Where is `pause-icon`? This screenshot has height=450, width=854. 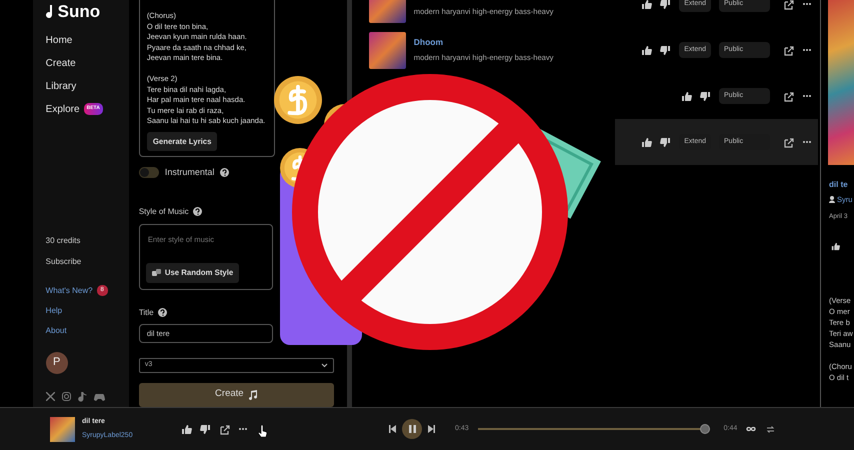
pause-icon is located at coordinates (412, 429).